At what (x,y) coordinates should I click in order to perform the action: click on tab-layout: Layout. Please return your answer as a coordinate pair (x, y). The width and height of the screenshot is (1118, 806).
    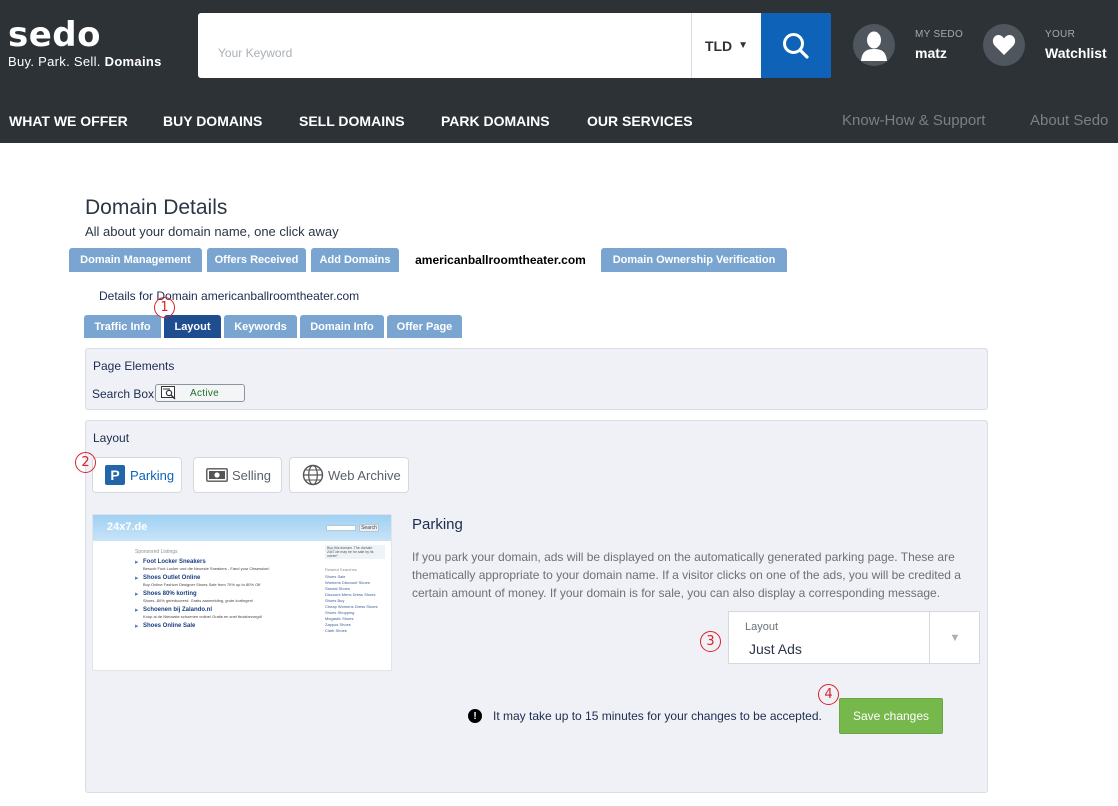
    Looking at the image, I should click on (192, 326).